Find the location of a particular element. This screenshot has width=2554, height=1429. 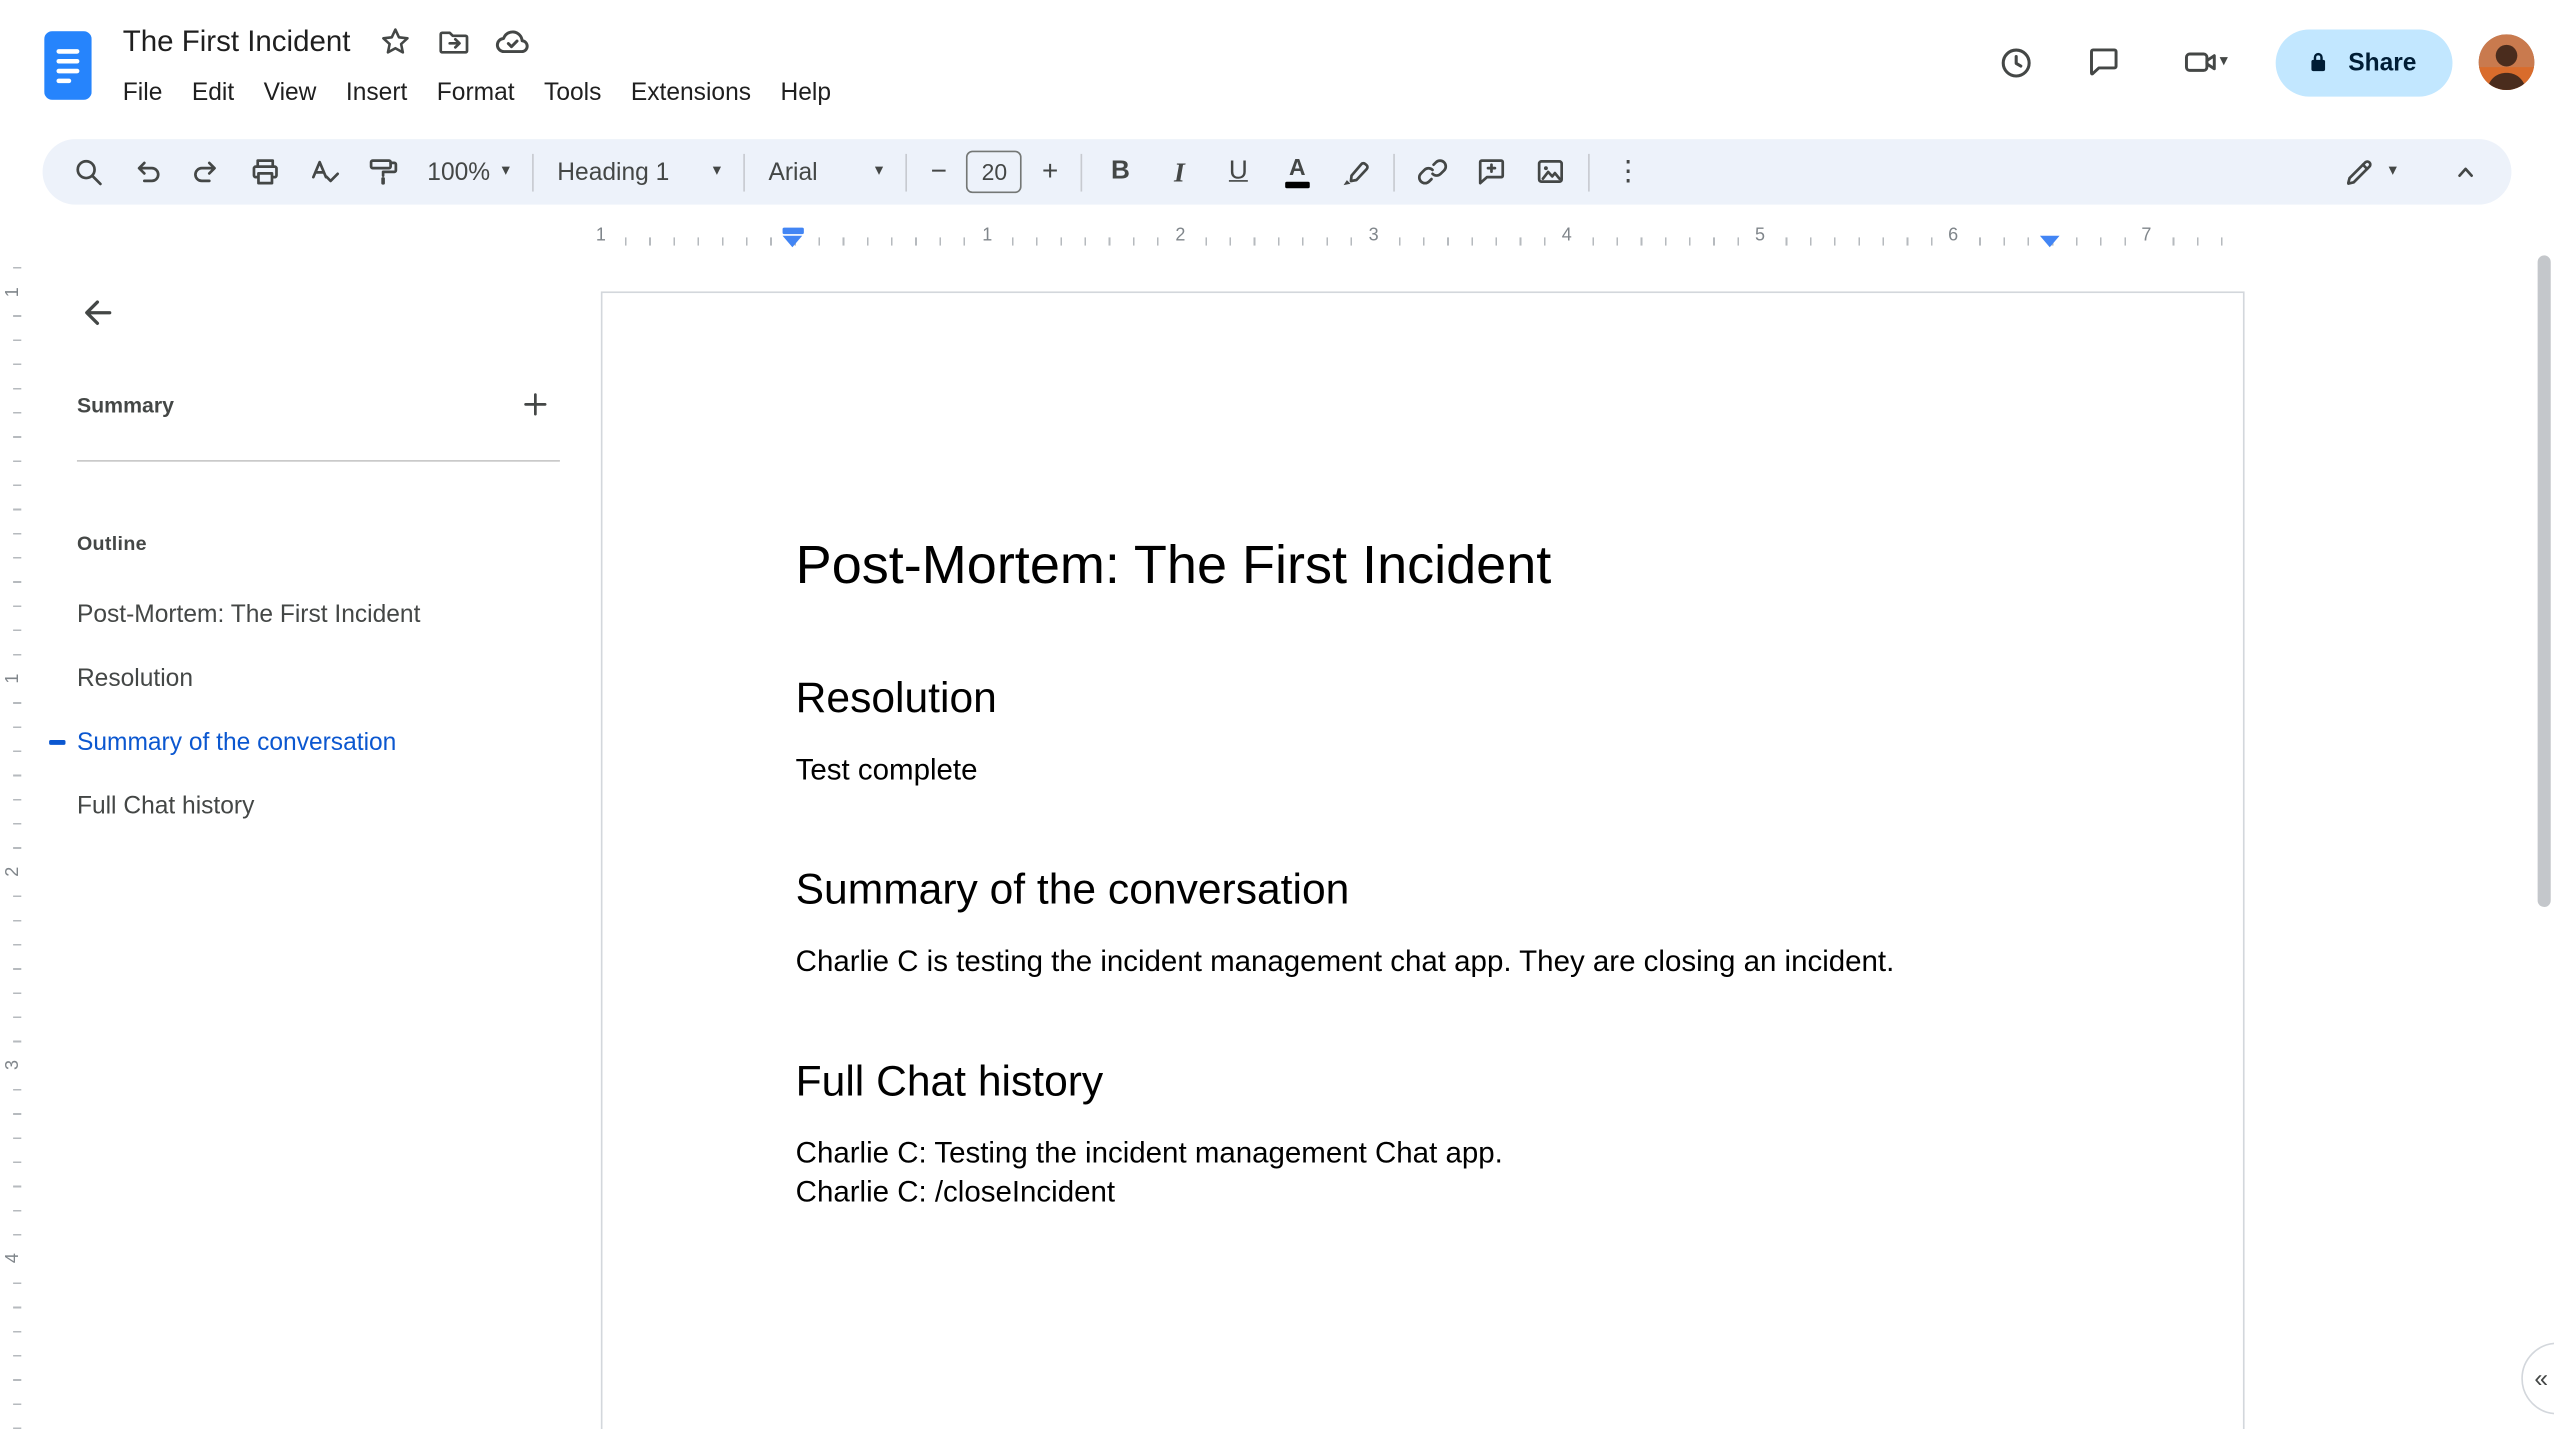

docs-logo-icon is located at coordinates (68, 65).